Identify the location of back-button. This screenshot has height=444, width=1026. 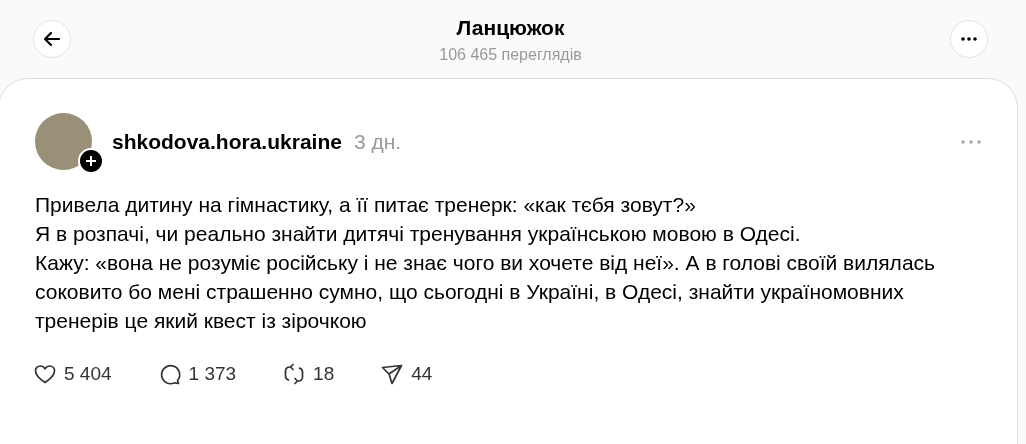
(52, 39).